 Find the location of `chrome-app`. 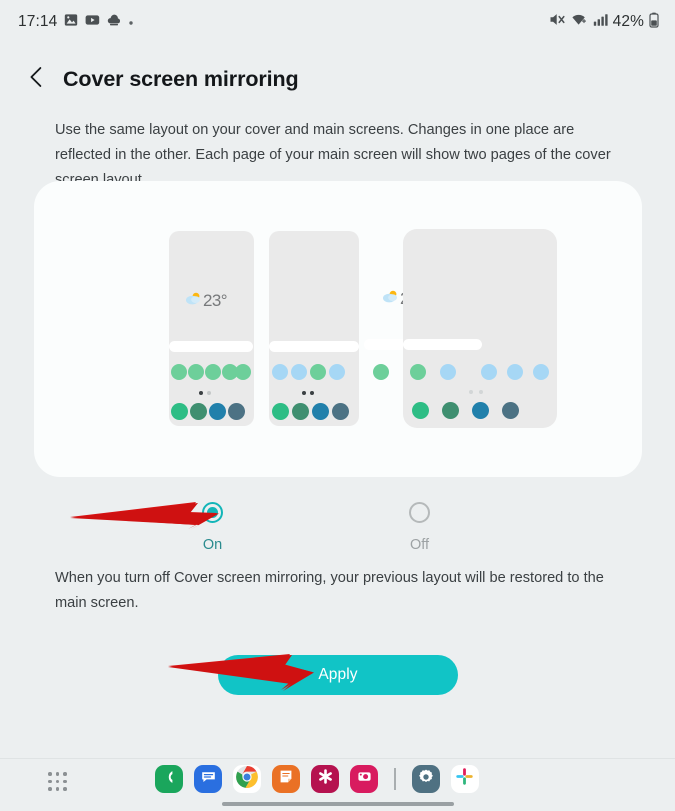

chrome-app is located at coordinates (247, 779).